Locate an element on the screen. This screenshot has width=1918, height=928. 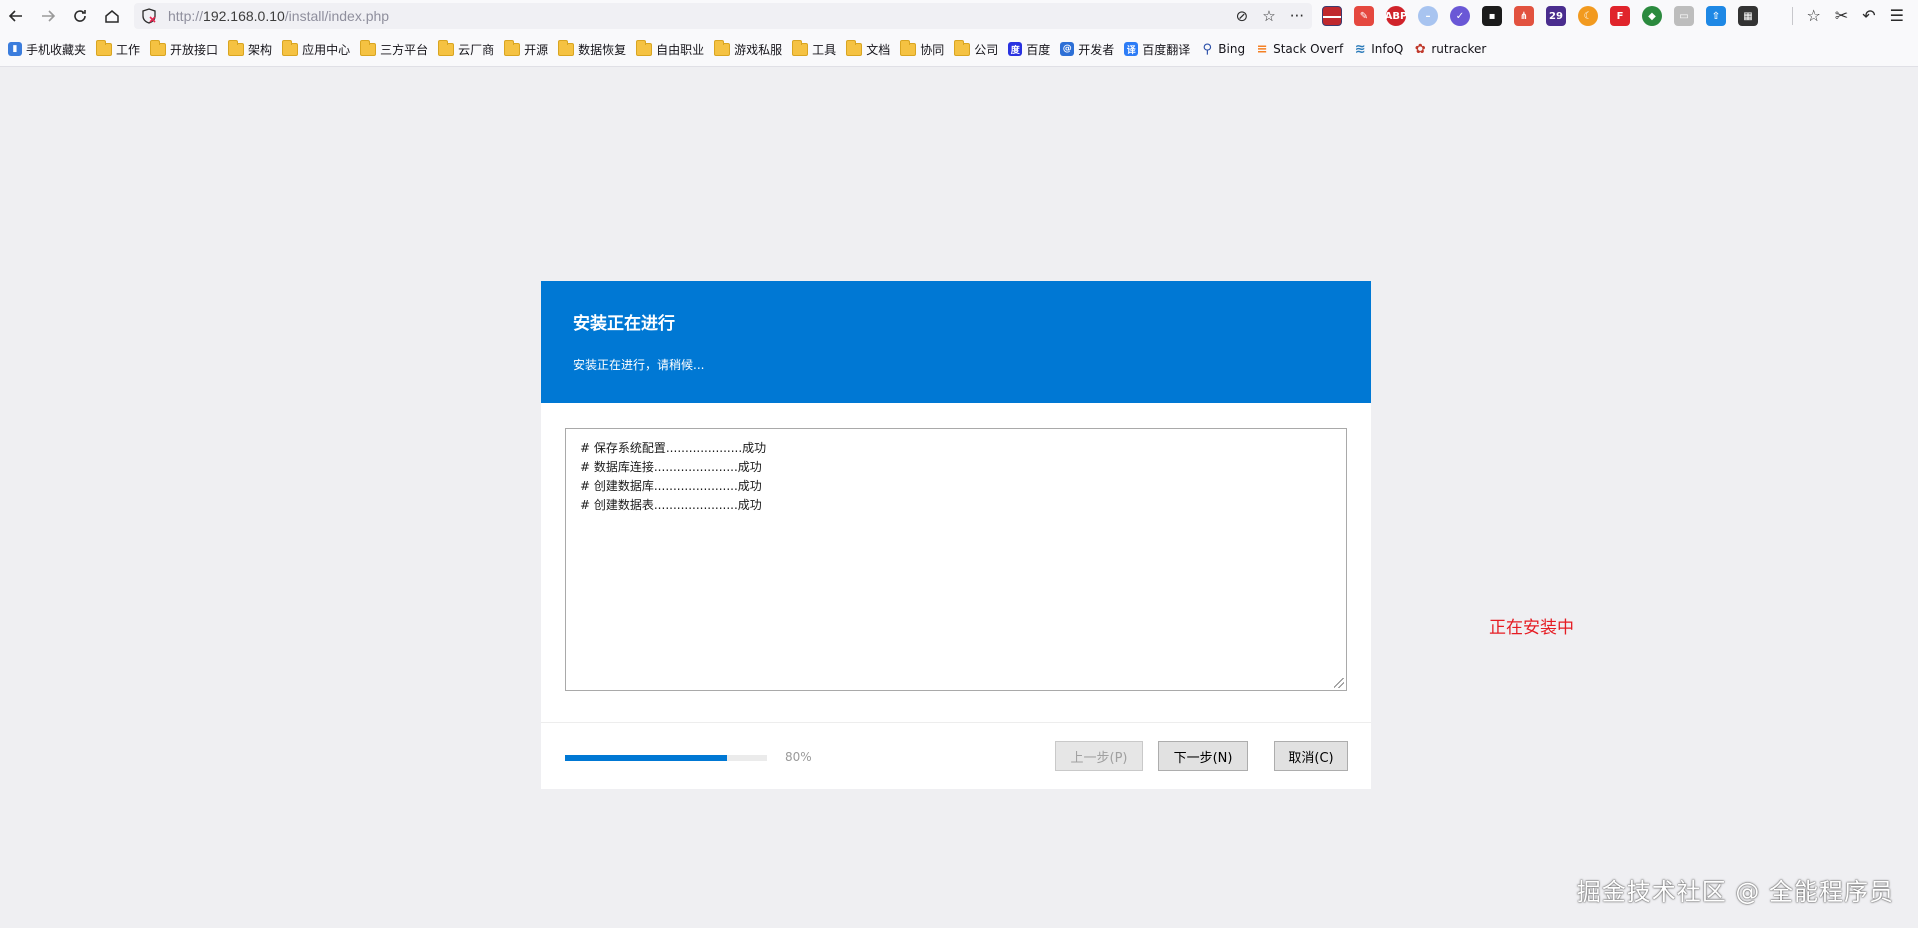
ext-grid-icon: ▦ is located at coordinates (1748, 16).